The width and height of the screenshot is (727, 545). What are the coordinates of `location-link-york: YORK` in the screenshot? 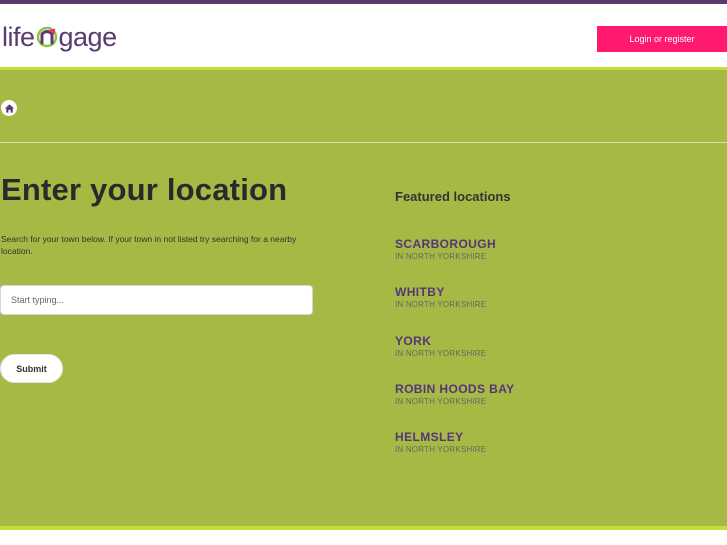 It's located at (455, 341).